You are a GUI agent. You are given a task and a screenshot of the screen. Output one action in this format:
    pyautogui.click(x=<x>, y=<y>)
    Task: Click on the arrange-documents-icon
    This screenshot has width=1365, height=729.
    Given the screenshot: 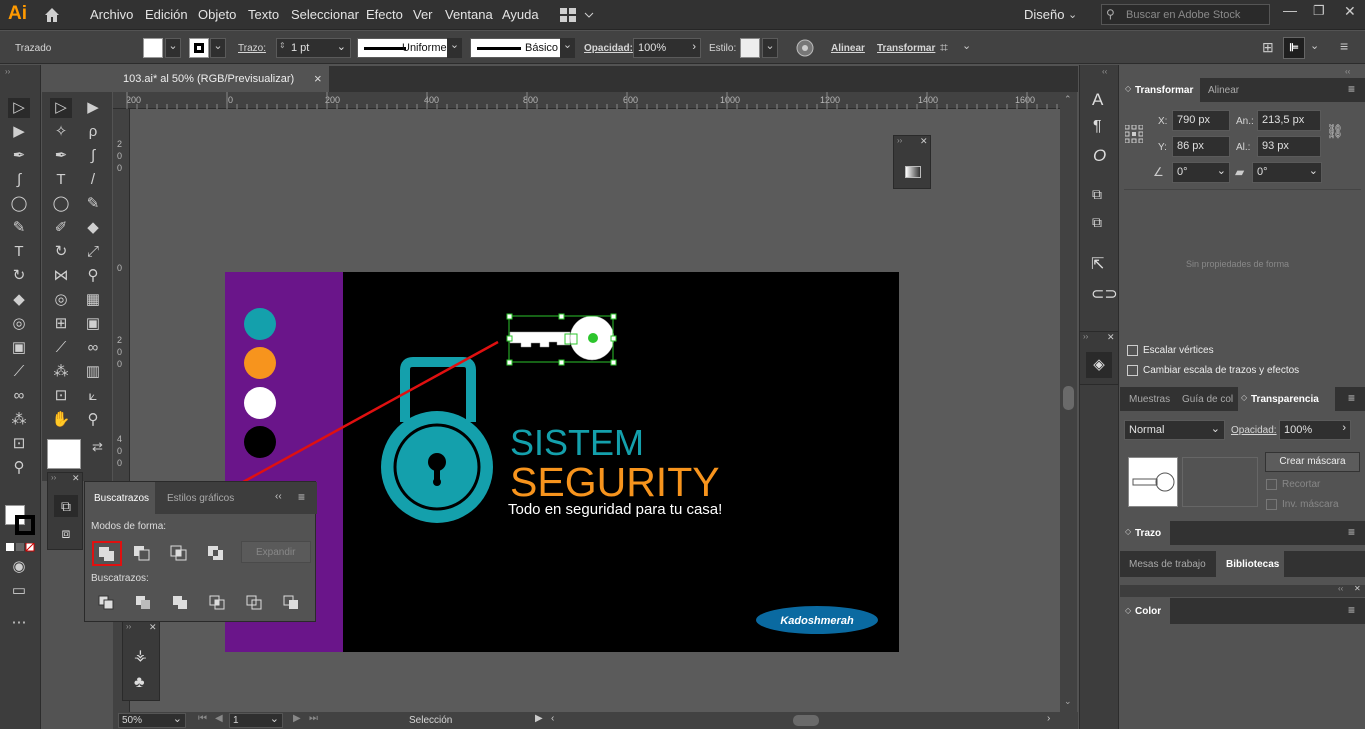 What is the action you would take?
    pyautogui.click(x=577, y=15)
    